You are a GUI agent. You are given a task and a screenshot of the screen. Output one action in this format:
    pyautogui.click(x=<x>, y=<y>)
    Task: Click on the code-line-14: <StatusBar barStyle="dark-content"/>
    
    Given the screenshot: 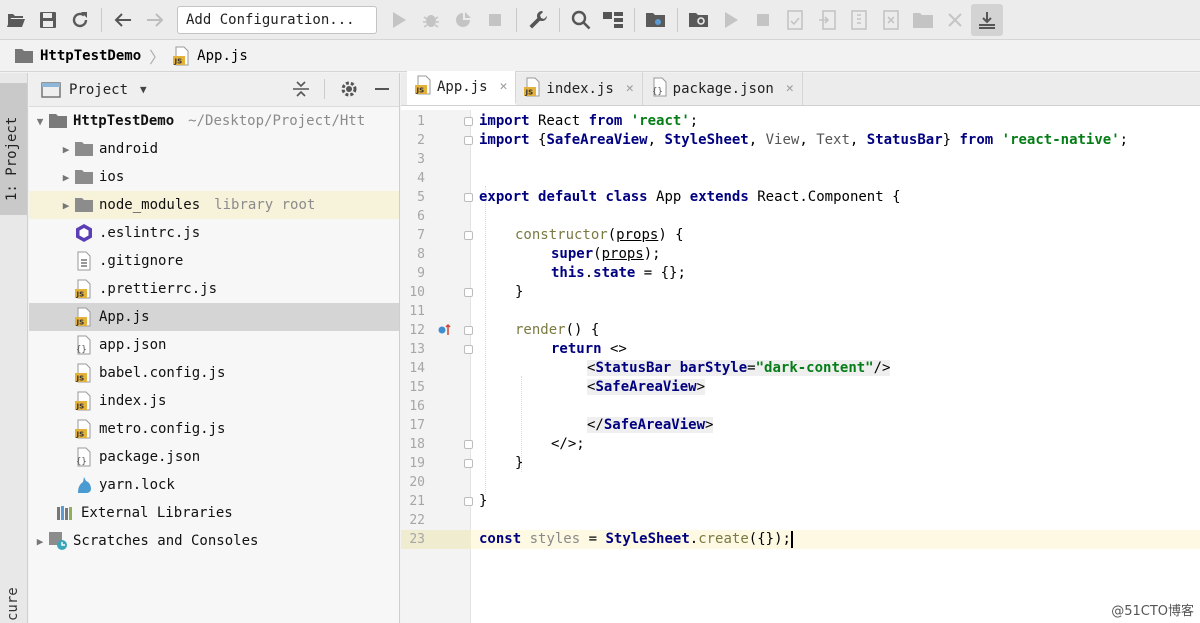 What is the action you would take?
    pyautogui.click(x=739, y=368)
    